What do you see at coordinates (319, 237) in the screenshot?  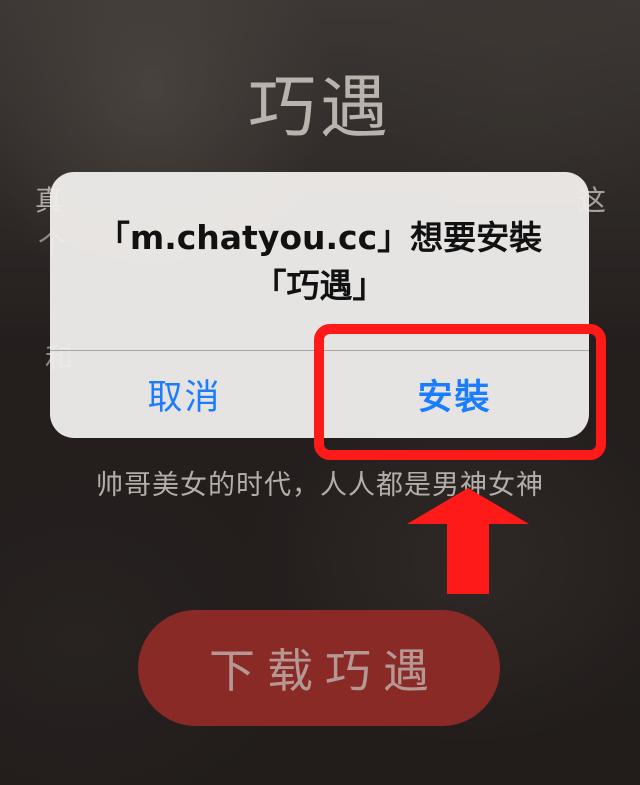 I see `alert-title-line-1: 「m.chatyou.cc」想要安裝` at bounding box center [319, 237].